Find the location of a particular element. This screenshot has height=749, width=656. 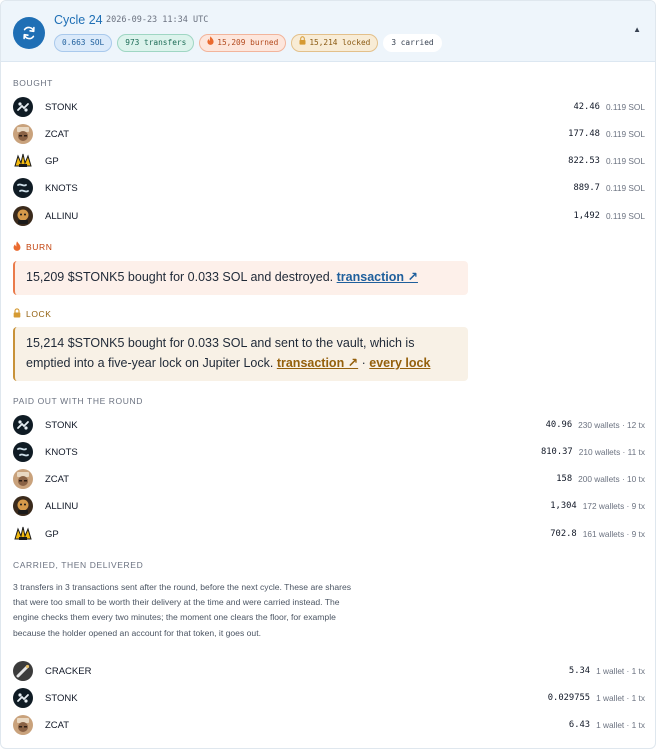

locked-pill: 15,214 locked is located at coordinates (335, 43).